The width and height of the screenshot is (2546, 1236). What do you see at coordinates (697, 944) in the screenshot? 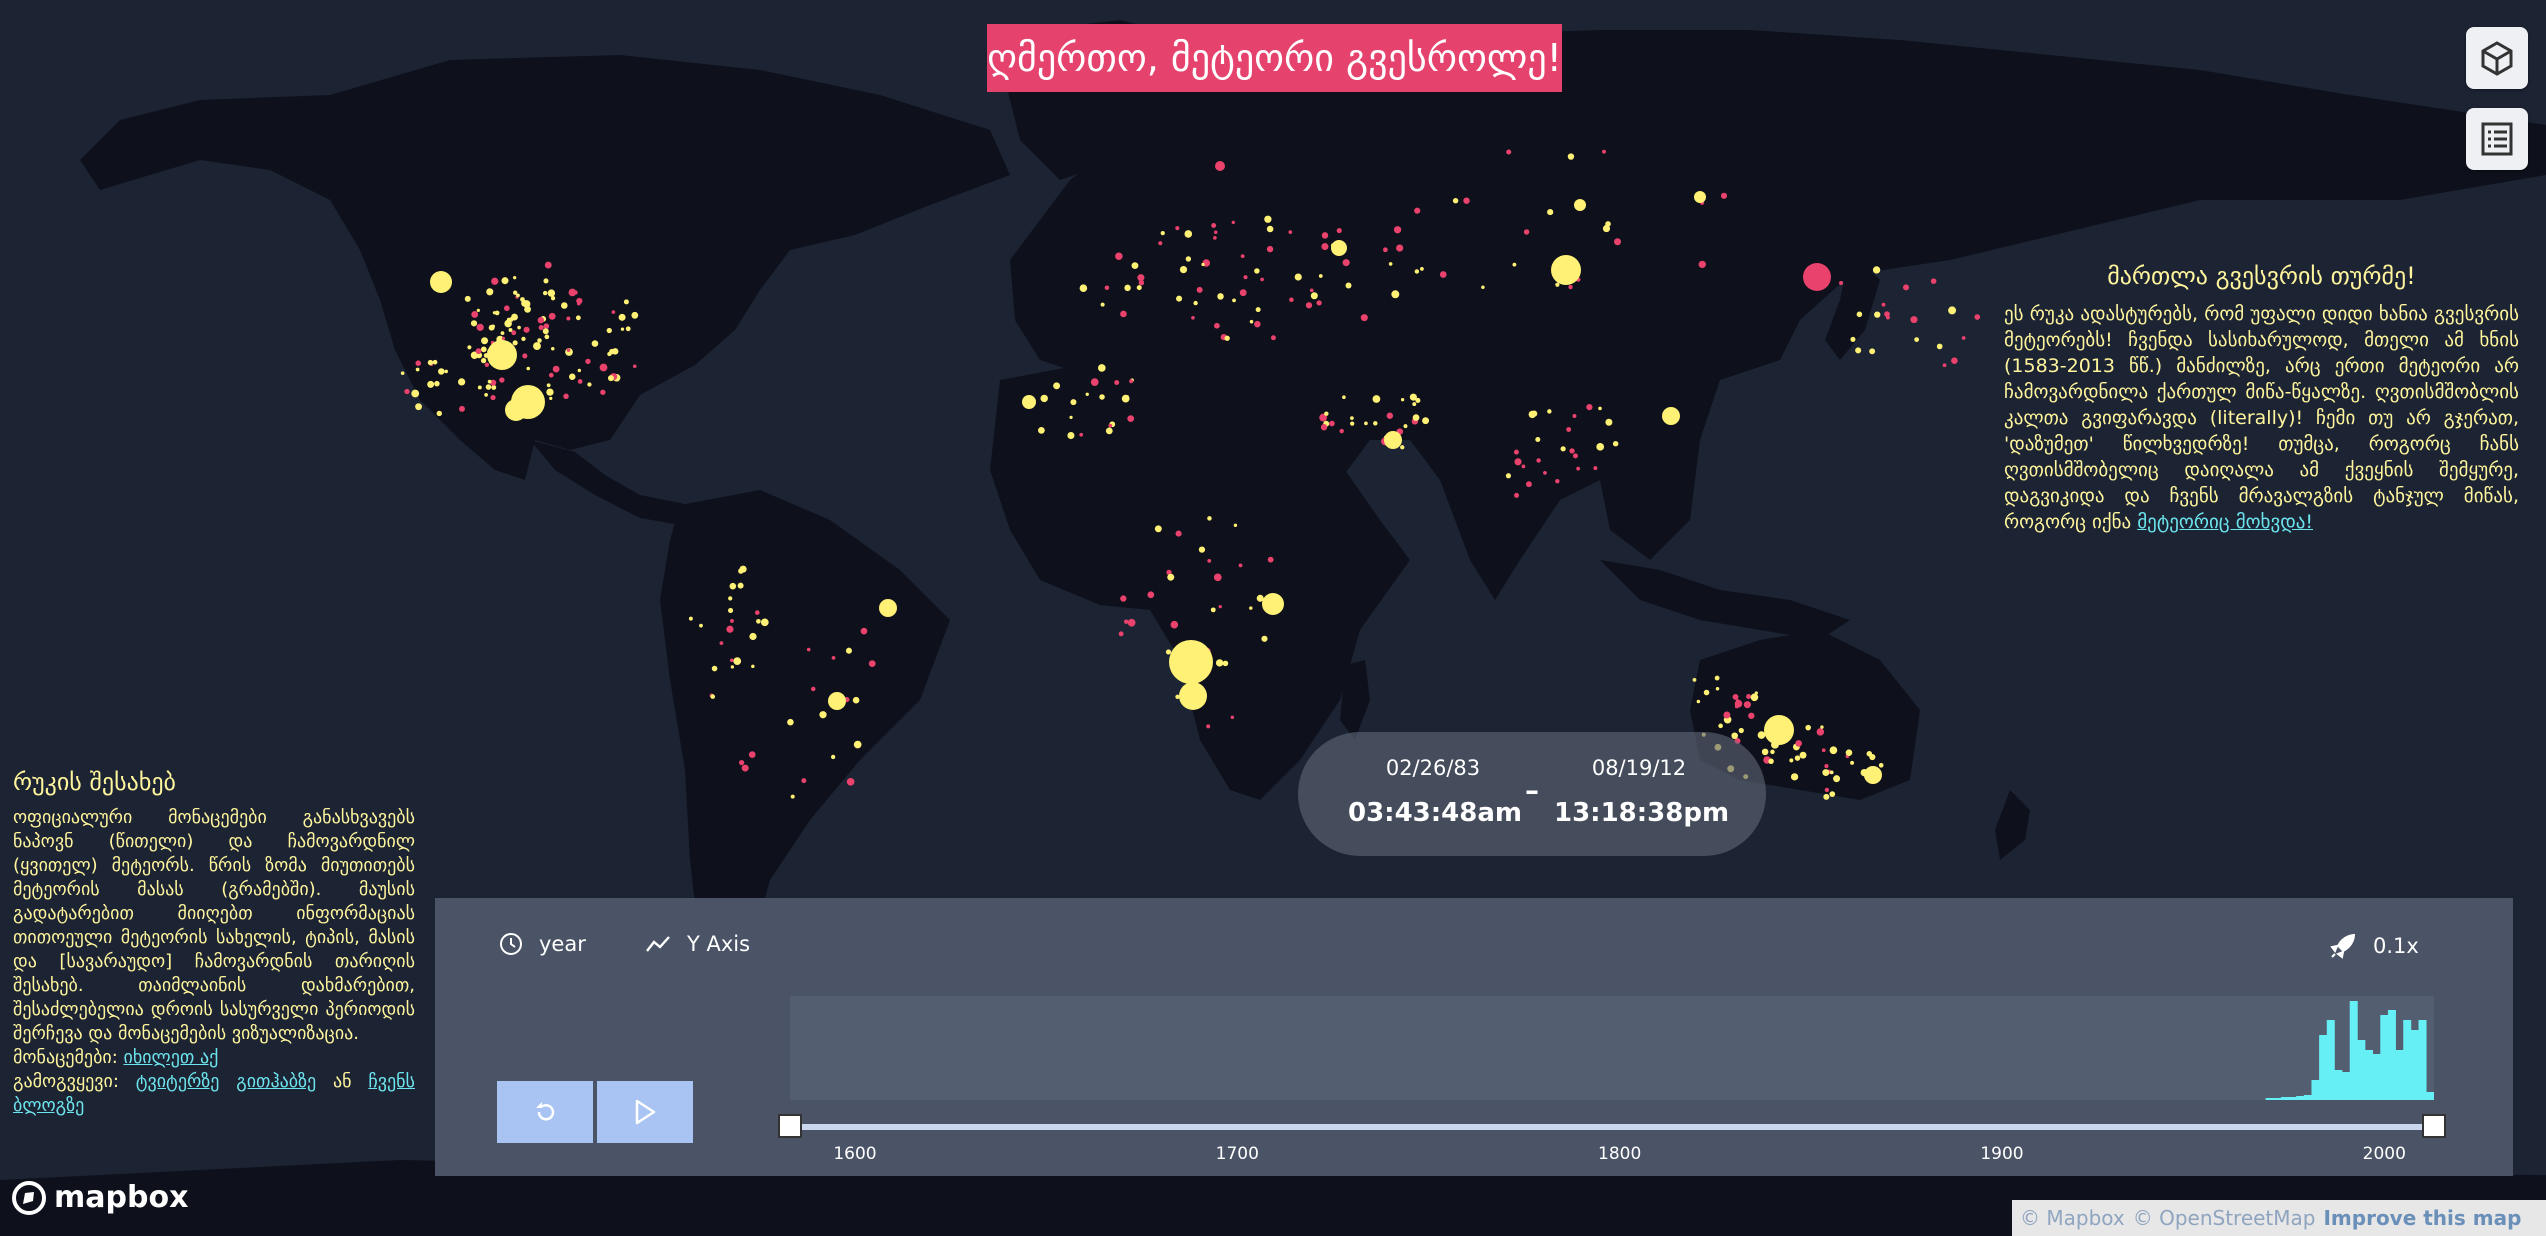
I see `y-axis-option: Y Axis` at bounding box center [697, 944].